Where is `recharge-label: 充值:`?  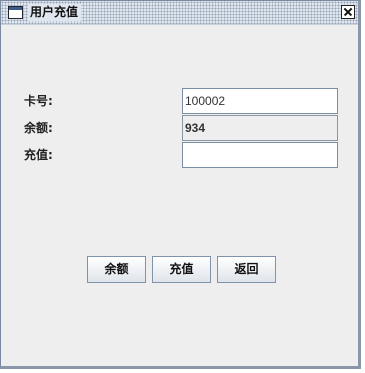
recharge-label: 充值: is located at coordinates (38, 155).